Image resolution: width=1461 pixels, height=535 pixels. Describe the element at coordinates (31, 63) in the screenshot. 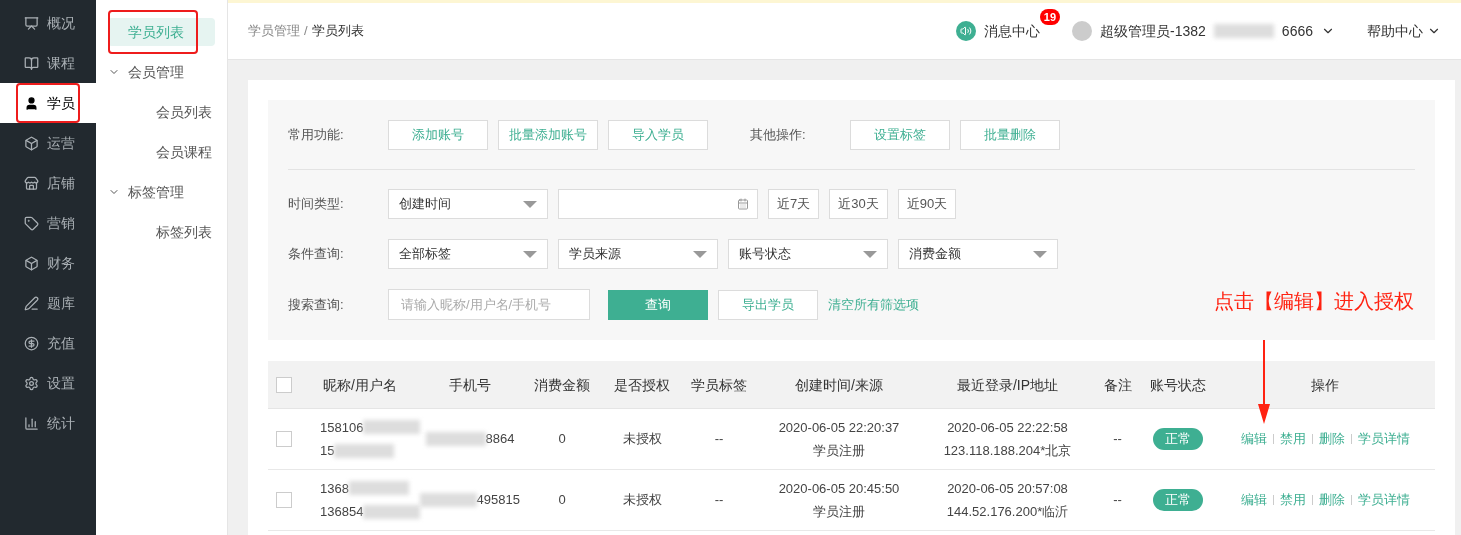

I see `book-icon` at that location.